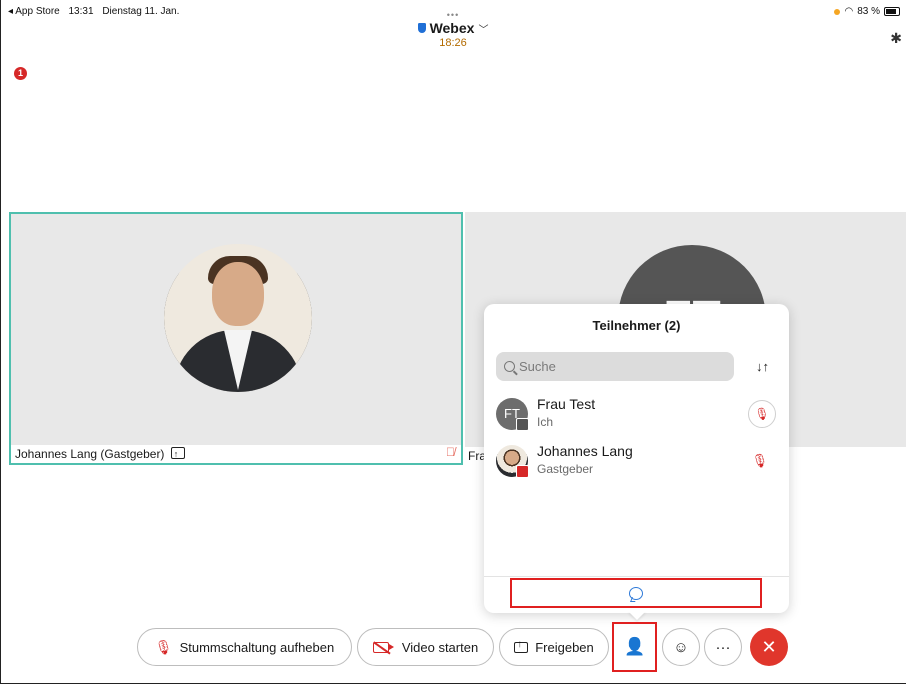 The height and width of the screenshot is (684, 906). I want to click on search-placeholder: Suche, so click(537, 366).